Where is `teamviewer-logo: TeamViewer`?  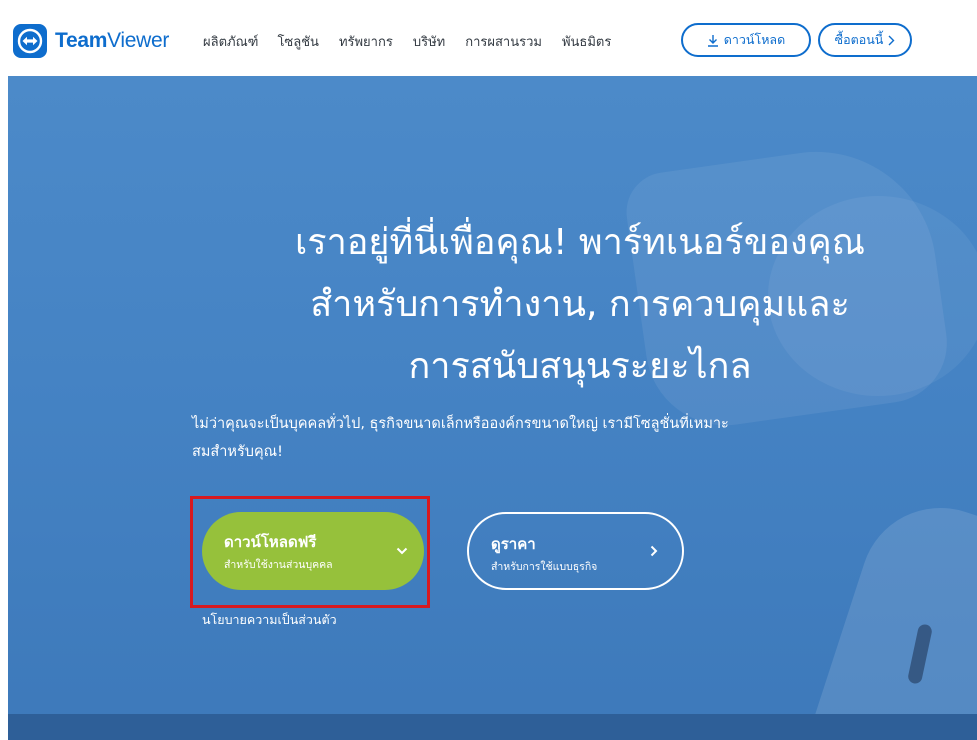
teamviewer-logo: TeamViewer is located at coordinates (91, 41).